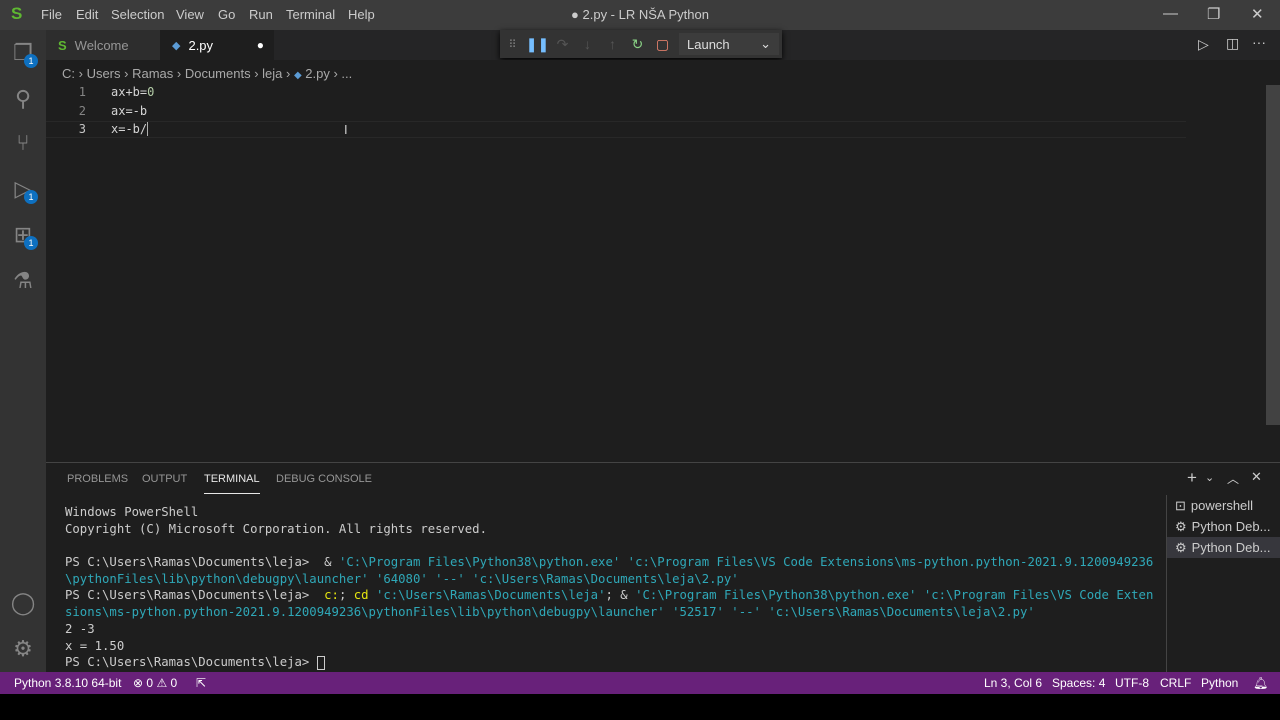 This screenshot has height=720, width=1280. I want to click on settings-gear-icon: ⚙, so click(23, 649).